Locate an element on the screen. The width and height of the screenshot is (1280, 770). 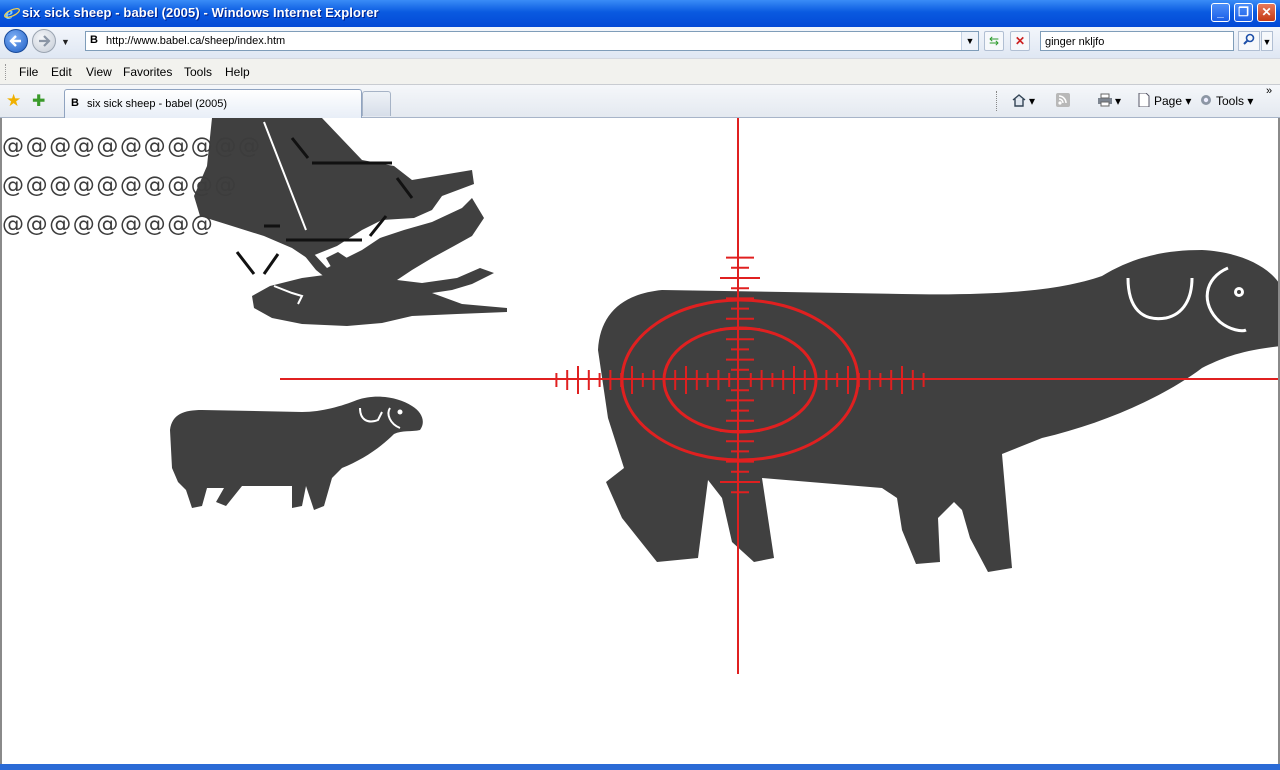
tab-six-sick-sheep: B six sick sheep - babel (2005) is located at coordinates (213, 103).